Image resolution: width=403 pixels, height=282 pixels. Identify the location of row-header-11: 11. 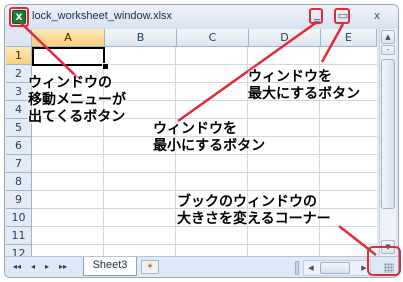
(19, 236).